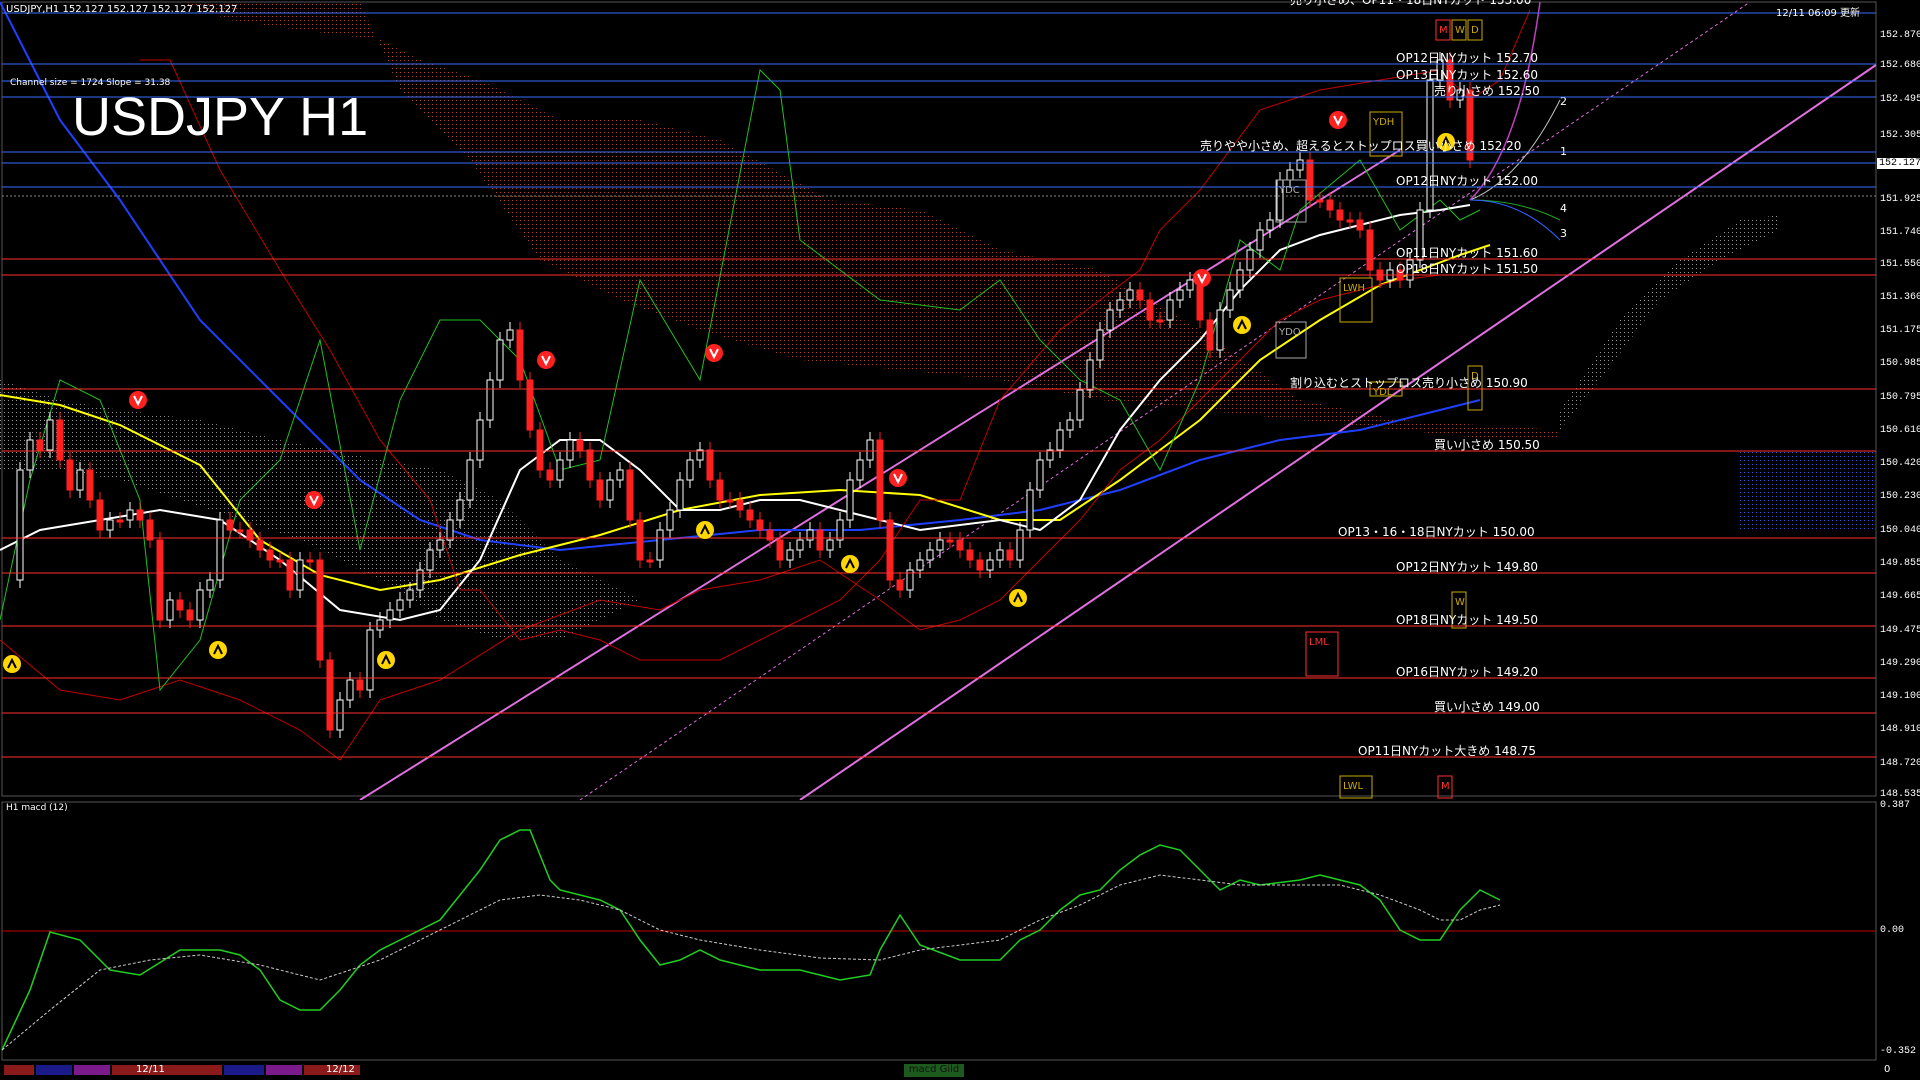 This screenshot has height=1080, width=1920. Describe the element at coordinates (1808, 490) in the screenshot. I see `ichimoku-cloud-blue` at that location.